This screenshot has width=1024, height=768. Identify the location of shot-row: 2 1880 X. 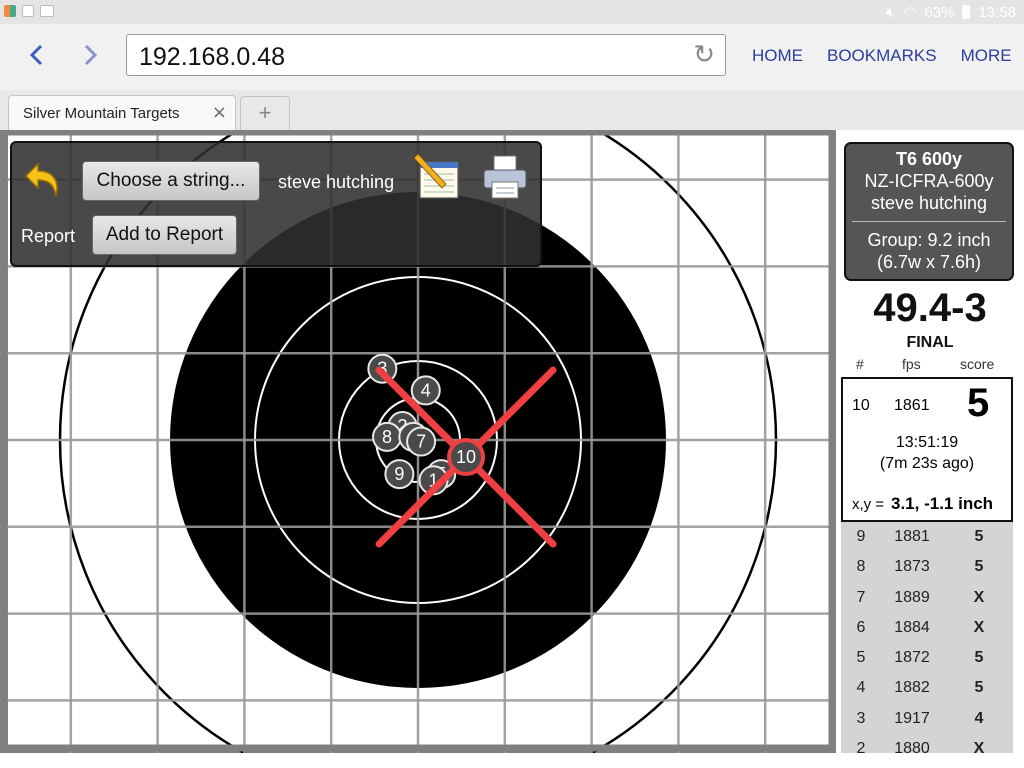
(927, 743).